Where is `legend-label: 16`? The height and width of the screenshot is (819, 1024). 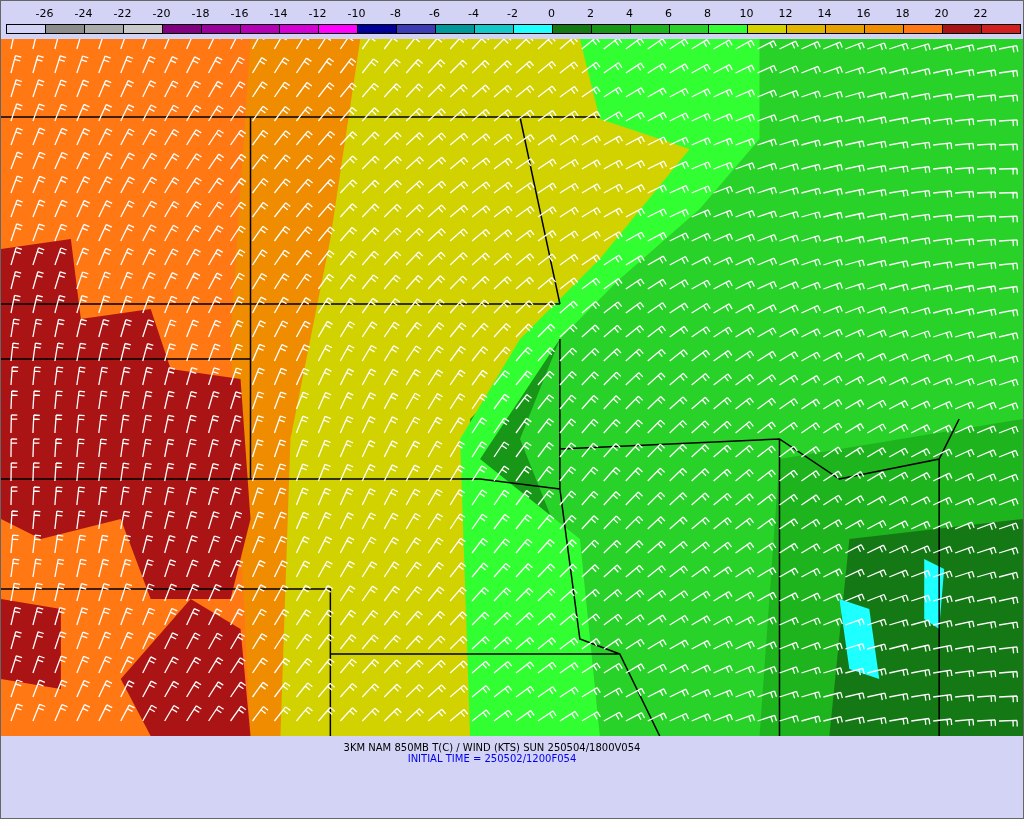
legend-label: 16 is located at coordinates (863, 14).